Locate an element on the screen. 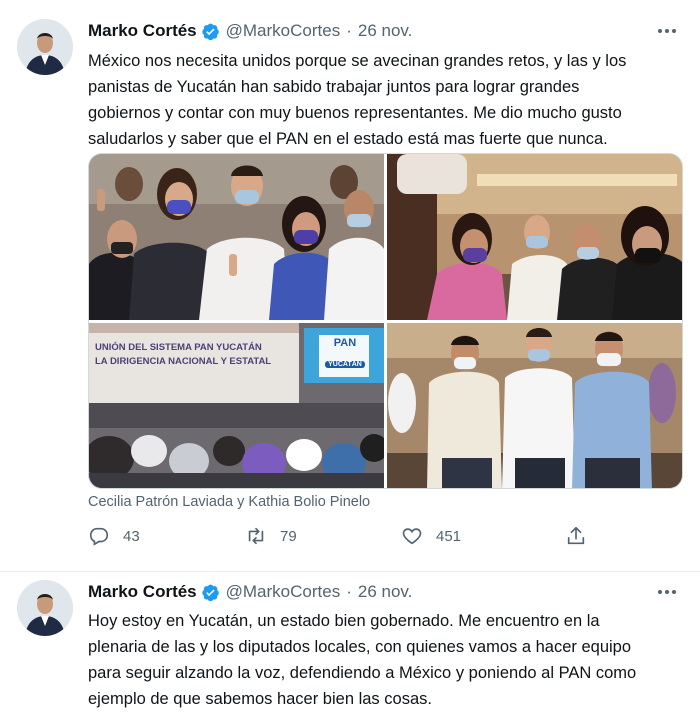 This screenshot has height=717, width=700. share-button is located at coordinates (576, 536).